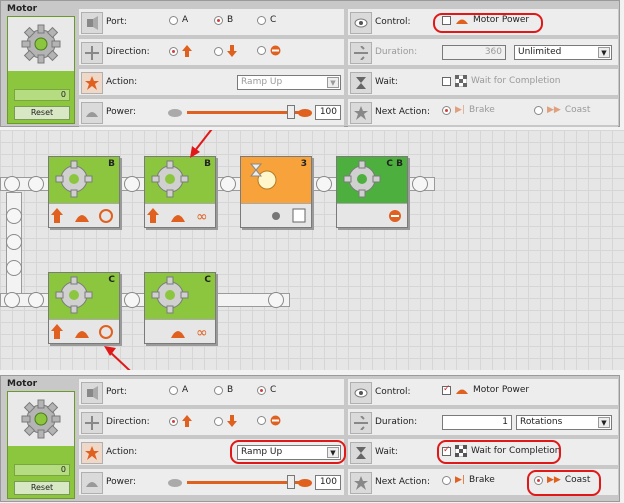  I want to click on wait-row: Wait: Wait for Completion, so click(483, 83).